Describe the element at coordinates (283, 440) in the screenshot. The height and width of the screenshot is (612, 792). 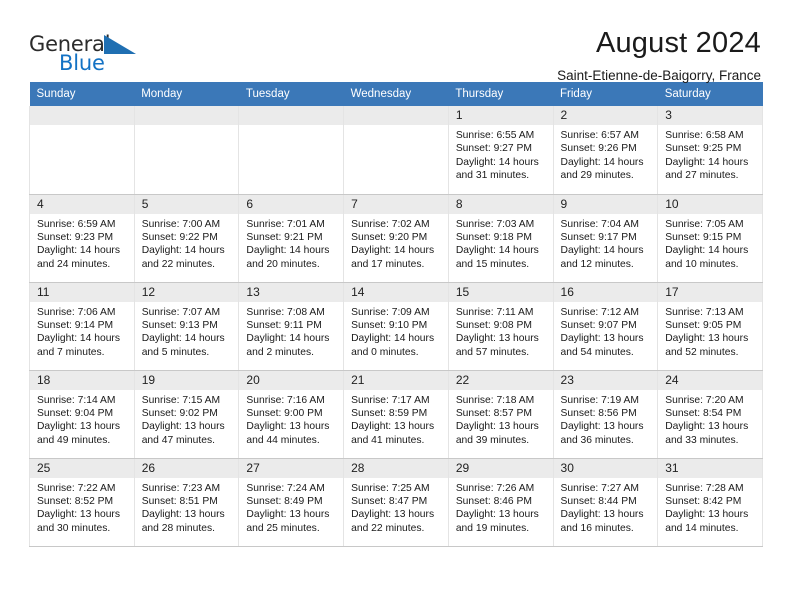
I see `daylight-duration-line2: and 44 minutes.` at that location.